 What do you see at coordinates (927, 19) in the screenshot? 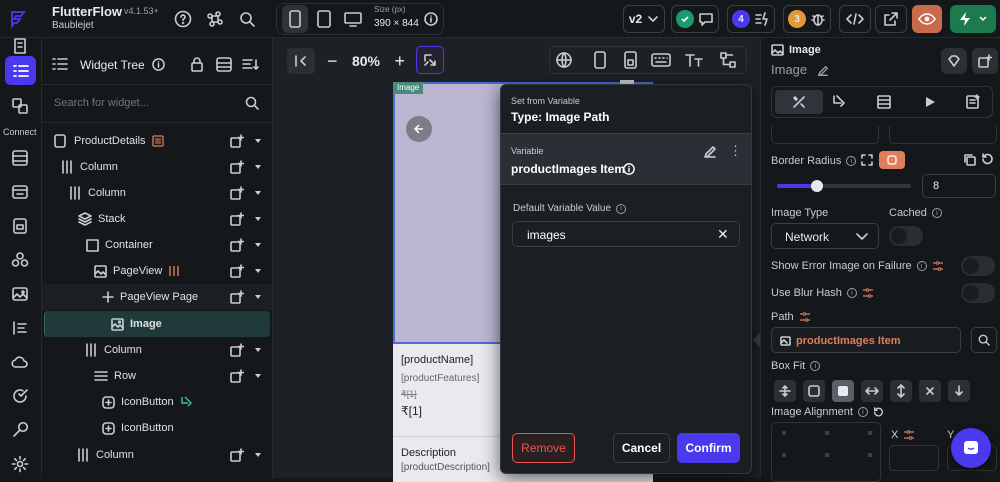
I see `preview-eye-icon` at bounding box center [927, 19].